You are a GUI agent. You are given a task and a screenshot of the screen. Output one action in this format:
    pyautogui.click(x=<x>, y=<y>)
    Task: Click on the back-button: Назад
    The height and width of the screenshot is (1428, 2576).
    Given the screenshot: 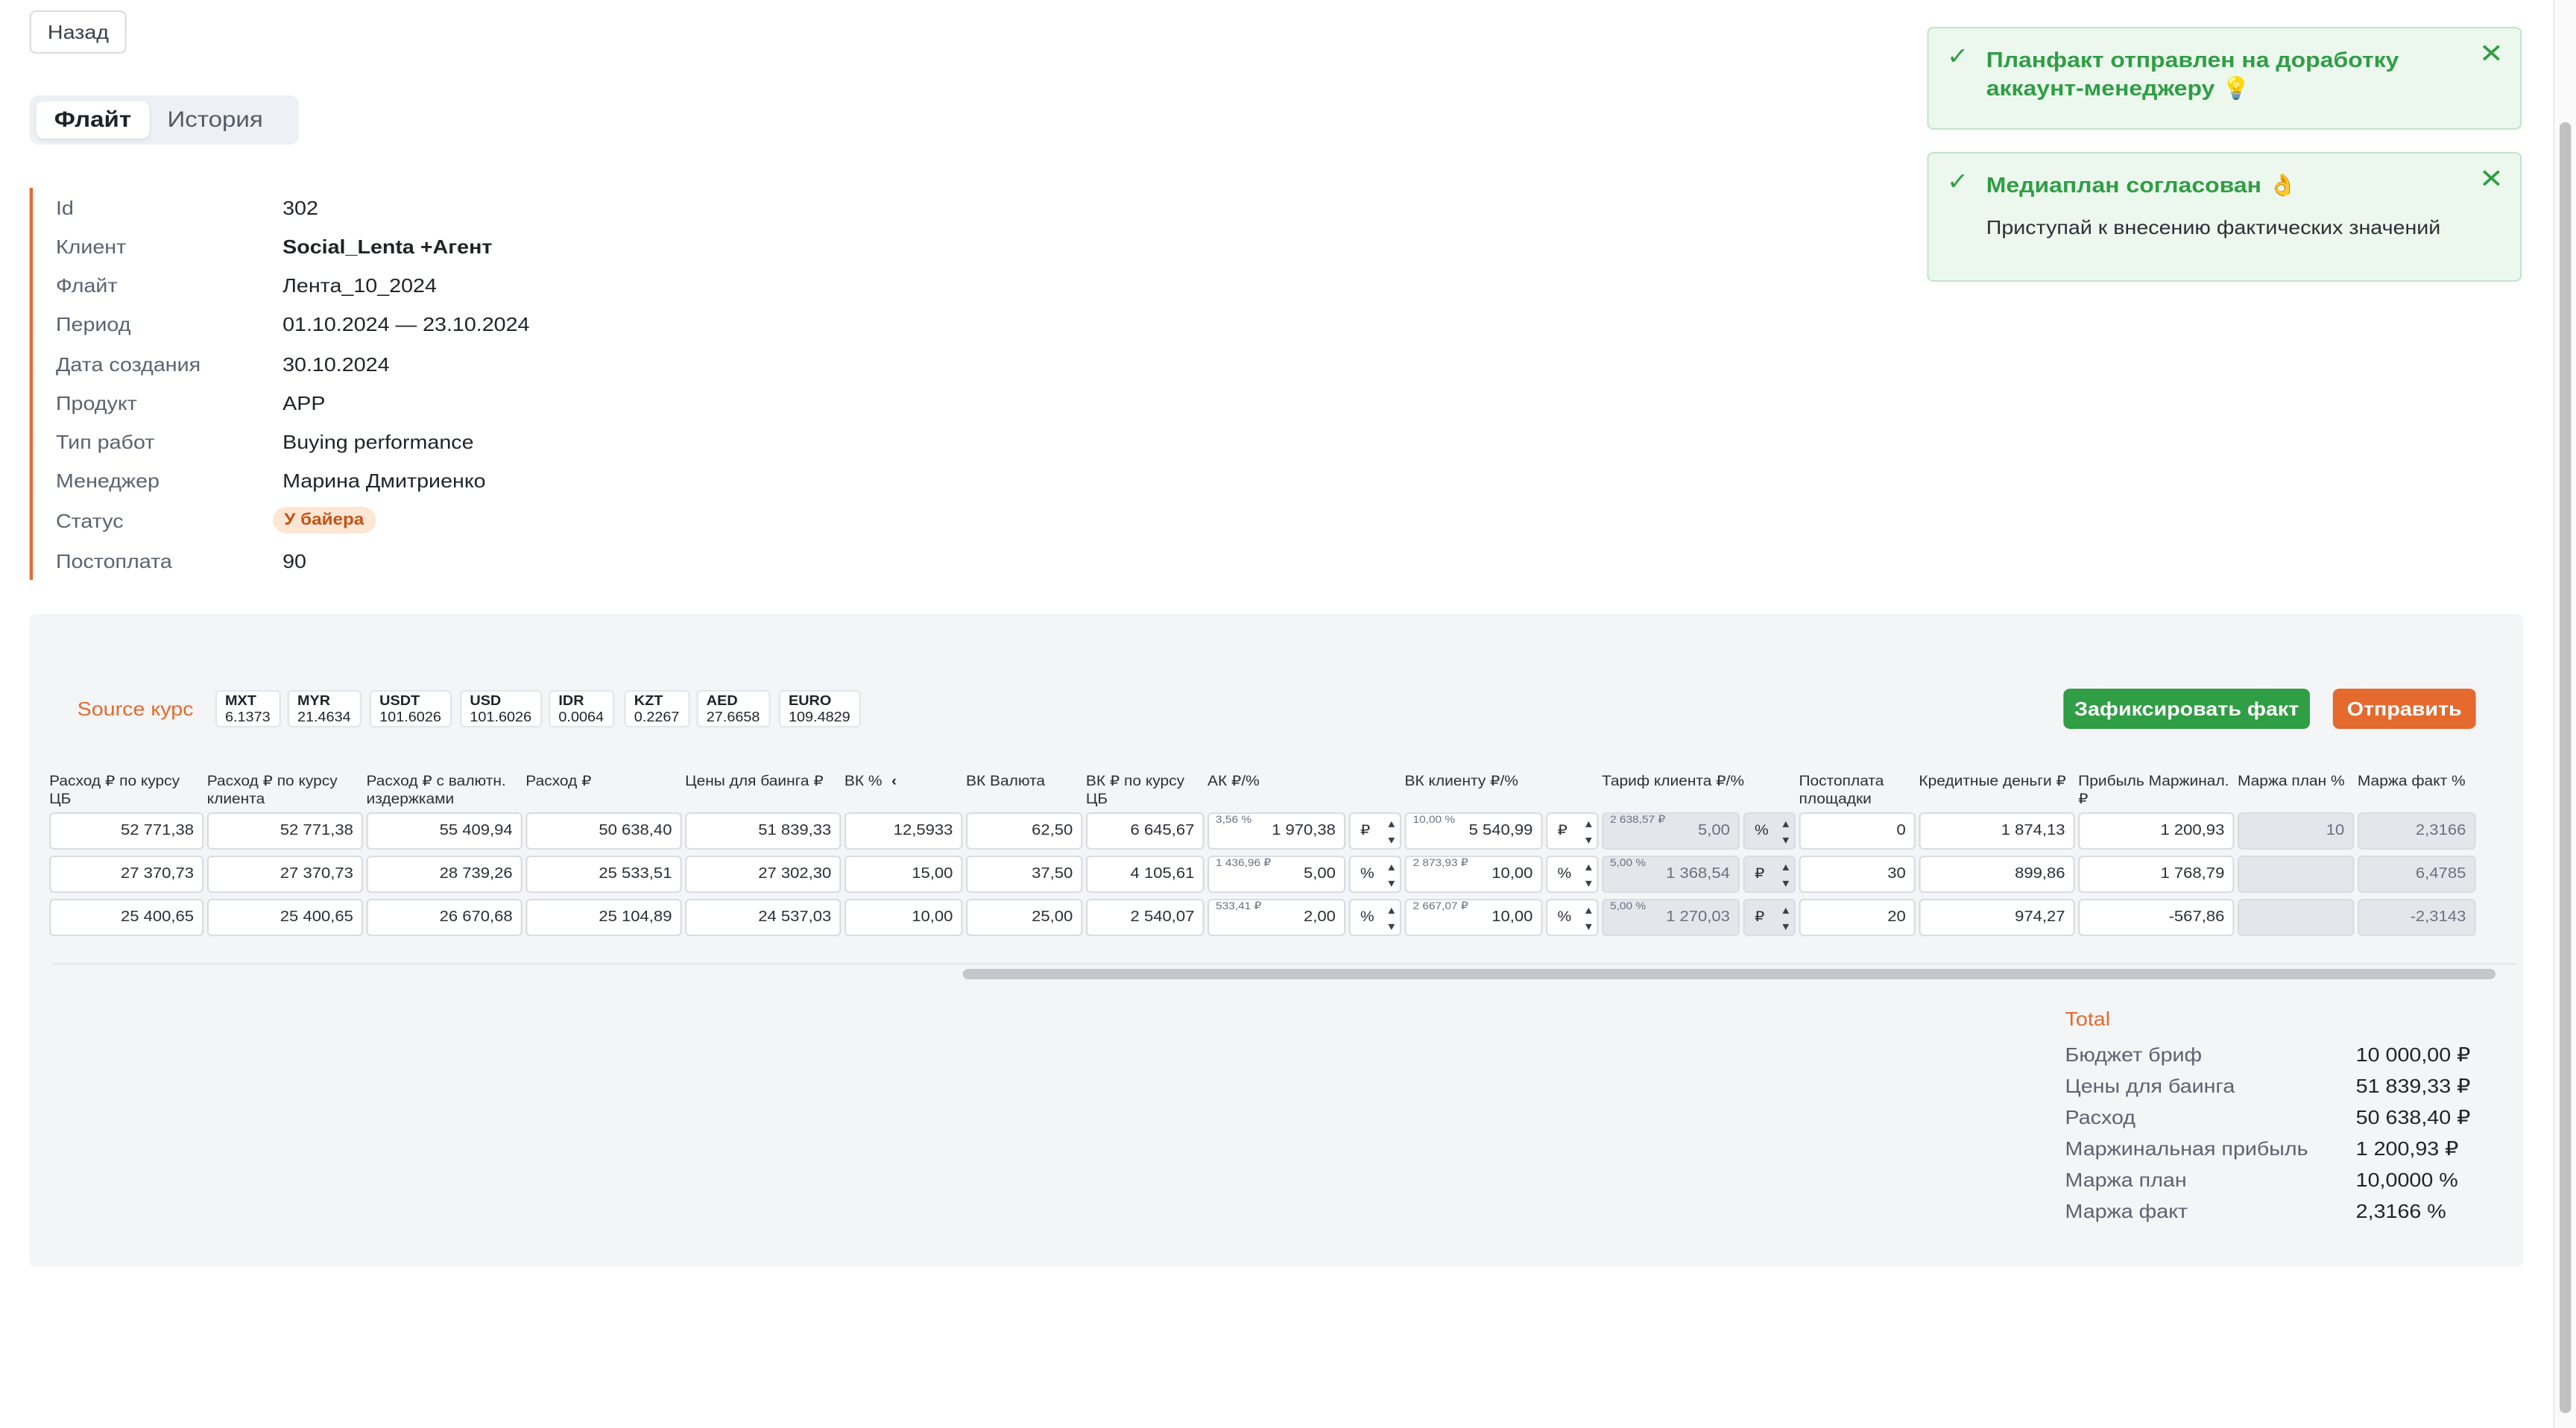 What is the action you would take?
    pyautogui.click(x=78, y=32)
    